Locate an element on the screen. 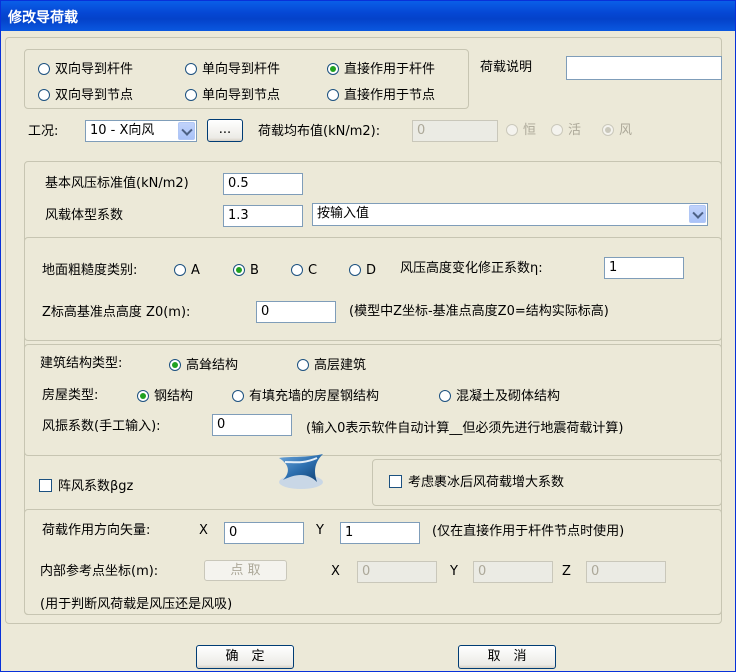 This screenshot has width=736, height=672. z0-label: Z标高基准点高度 Z0(m): is located at coordinates (116, 312).